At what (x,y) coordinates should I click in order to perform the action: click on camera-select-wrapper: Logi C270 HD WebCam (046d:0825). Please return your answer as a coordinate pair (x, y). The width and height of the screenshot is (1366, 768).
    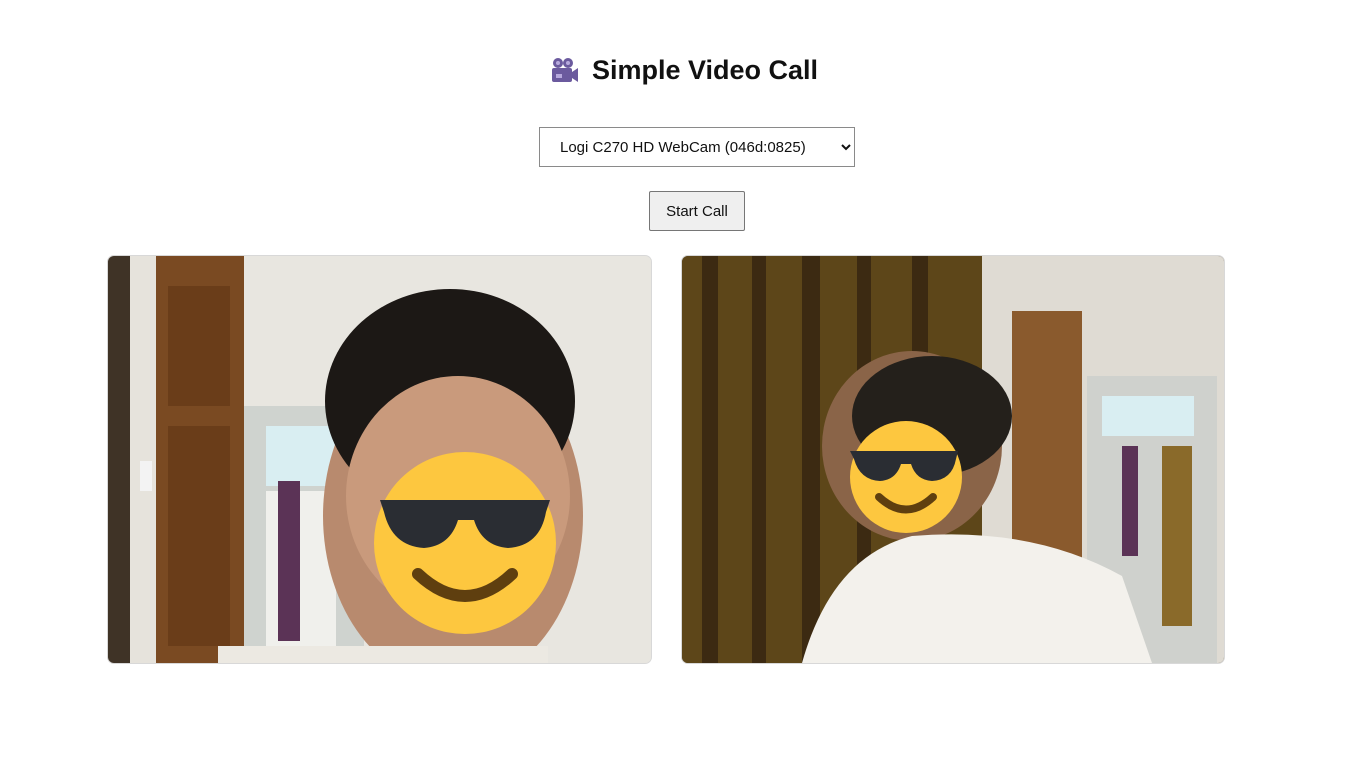
    Looking at the image, I should click on (697, 147).